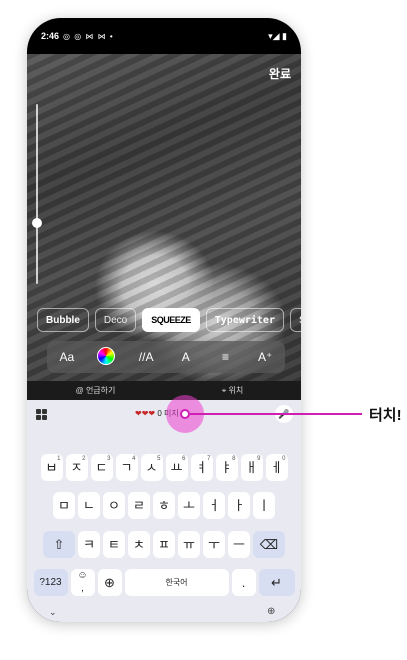 This screenshot has height=660, width=407. Describe the element at coordinates (64, 505) in the screenshot. I see `key-m: ㅁ` at that location.